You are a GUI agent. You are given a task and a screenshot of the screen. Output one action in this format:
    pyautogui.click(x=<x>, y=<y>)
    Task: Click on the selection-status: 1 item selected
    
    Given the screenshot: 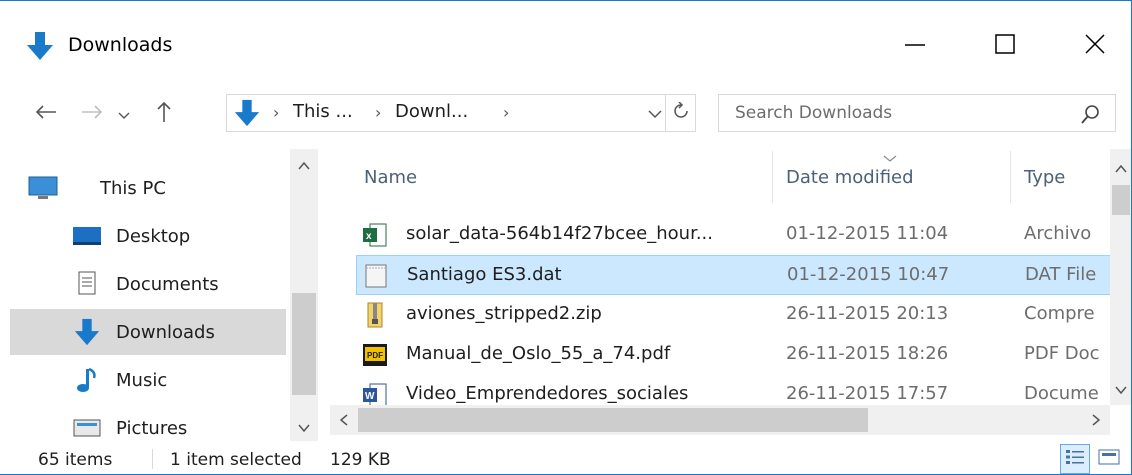 What is the action you would take?
    pyautogui.click(x=236, y=460)
    